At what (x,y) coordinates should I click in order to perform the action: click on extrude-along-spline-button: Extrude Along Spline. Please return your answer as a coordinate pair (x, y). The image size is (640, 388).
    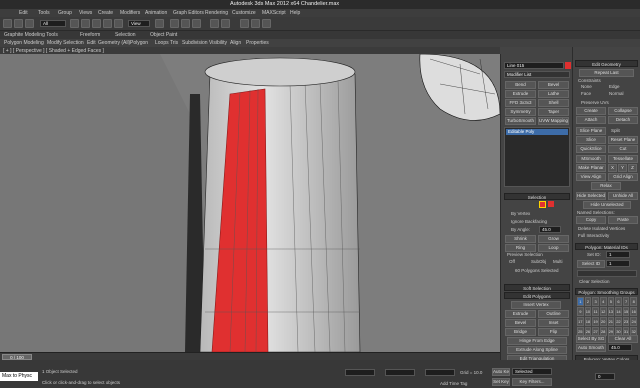
    Looking at the image, I should click on (537, 350).